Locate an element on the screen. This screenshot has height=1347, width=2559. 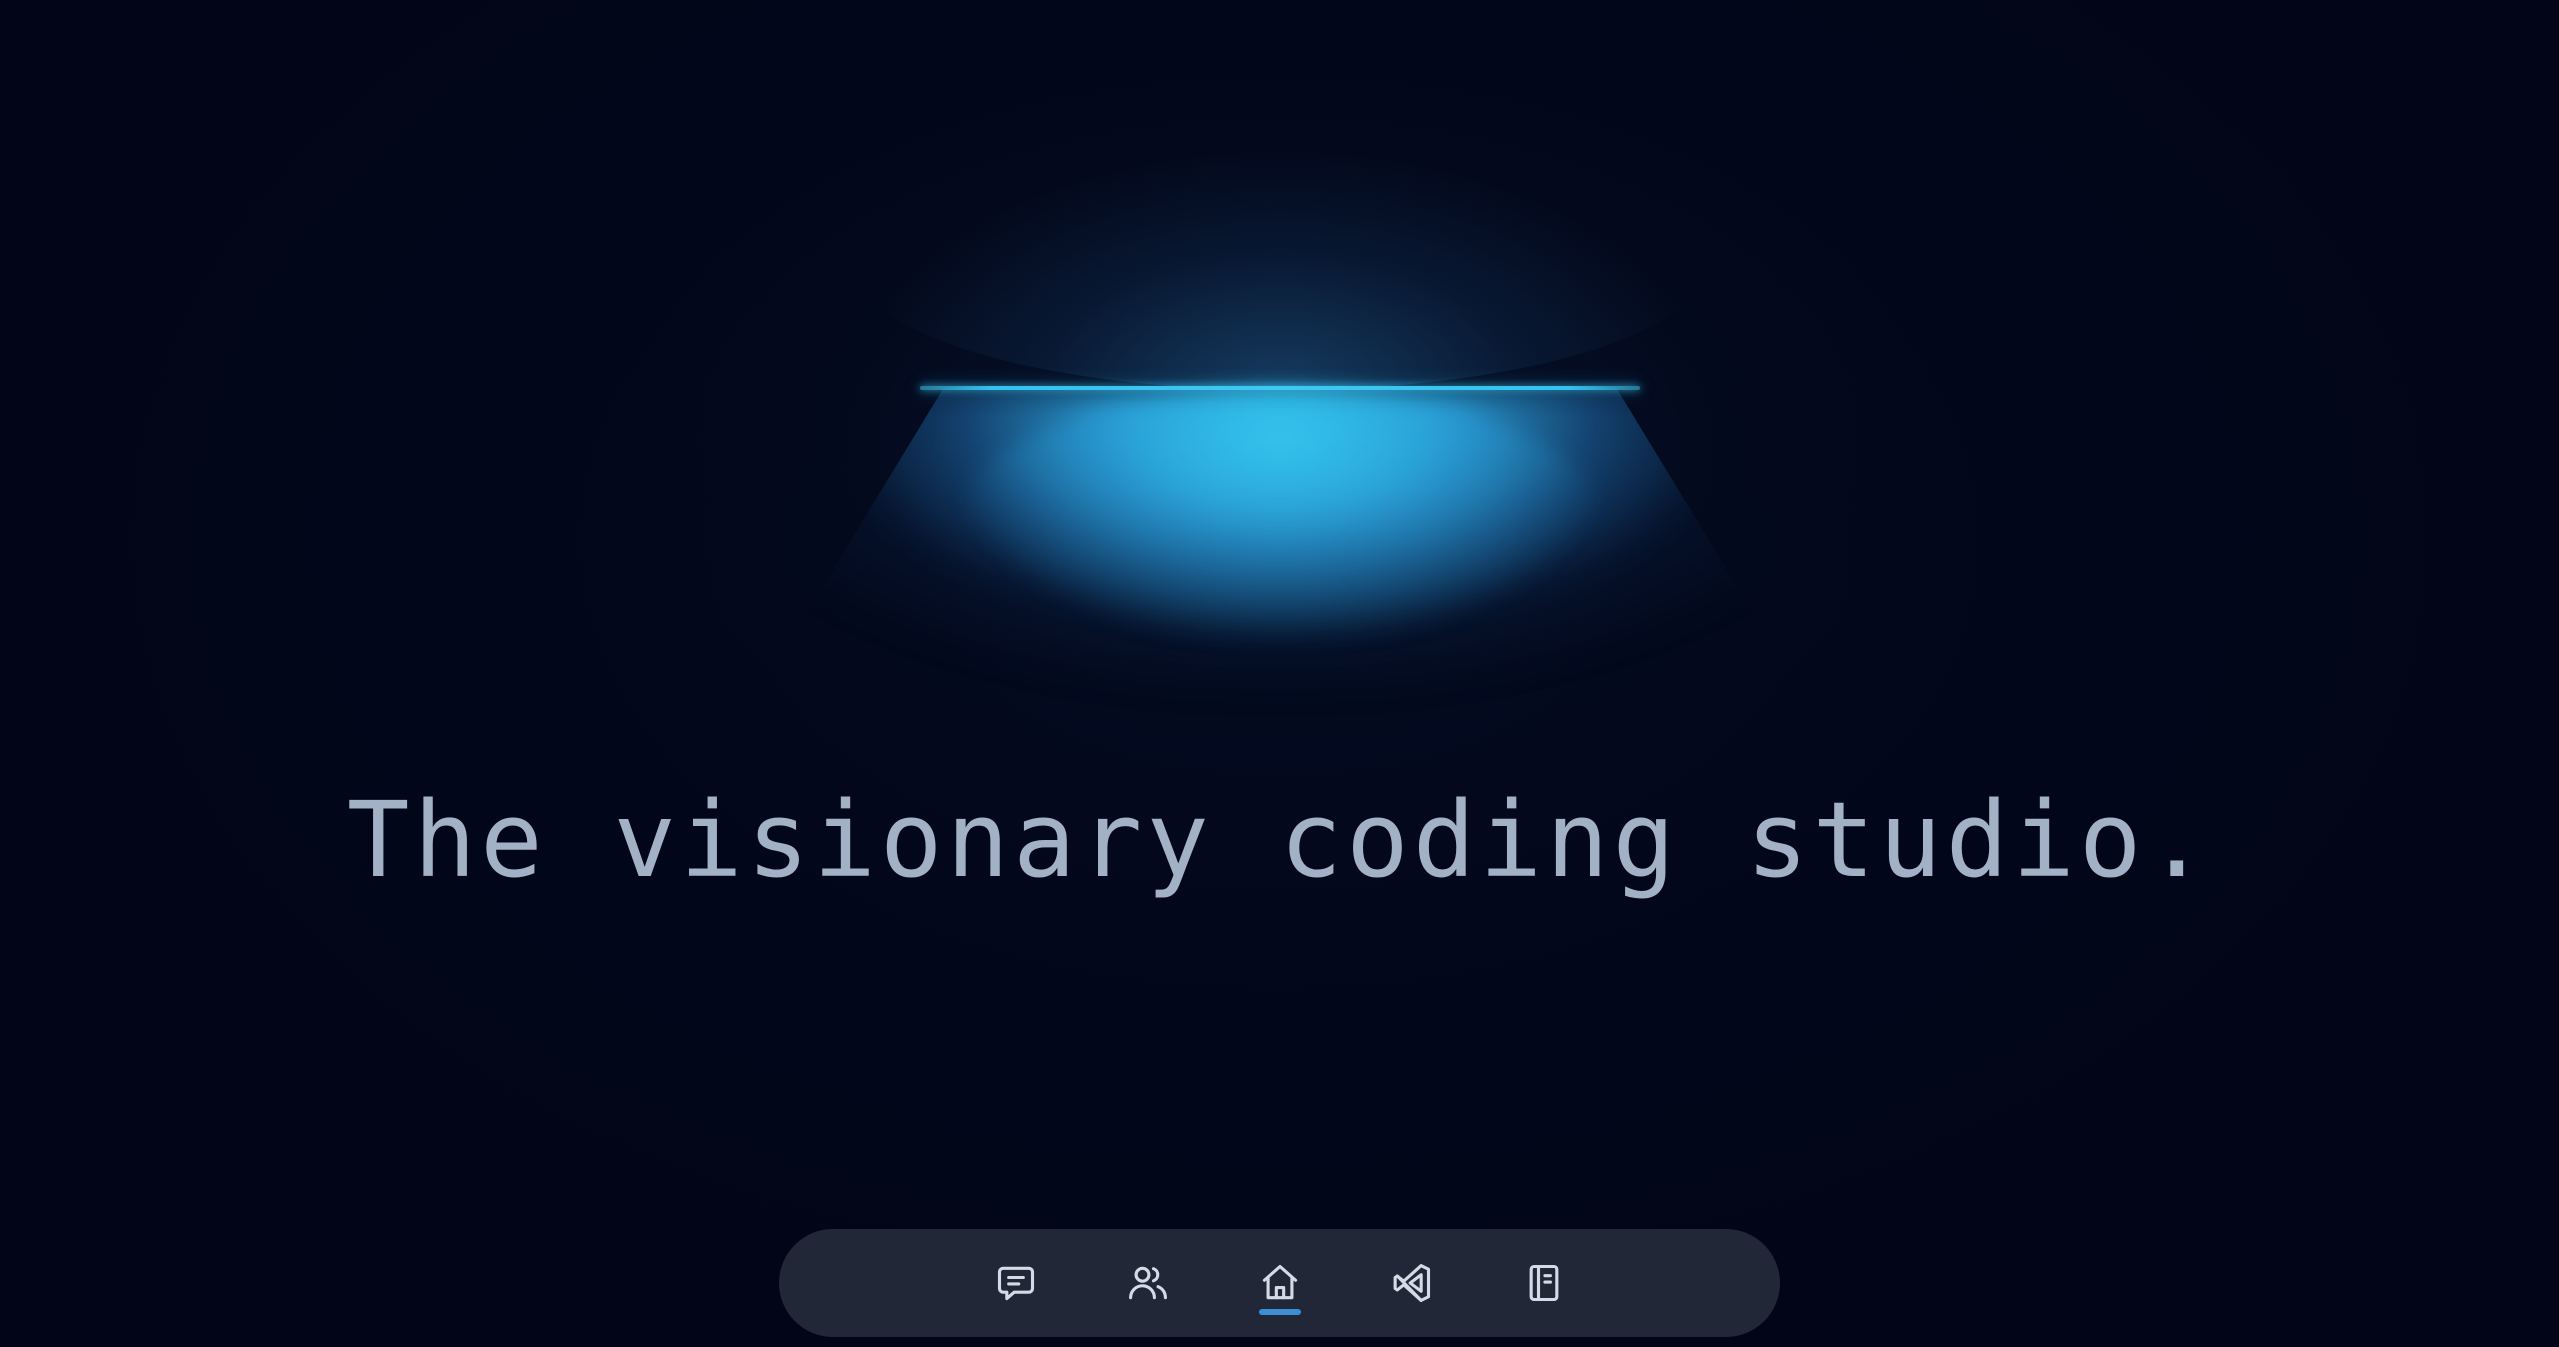
chat-icon is located at coordinates (1015, 1283).